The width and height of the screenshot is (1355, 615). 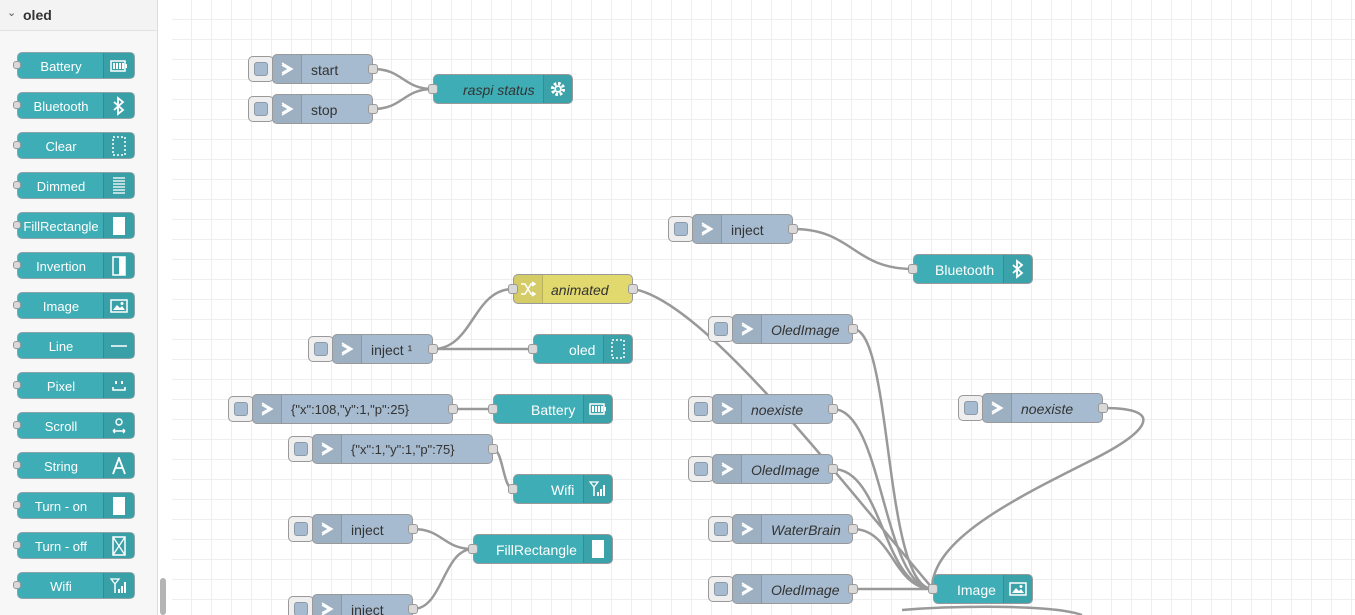 I want to click on change-node-animated: animated, so click(x=573, y=289).